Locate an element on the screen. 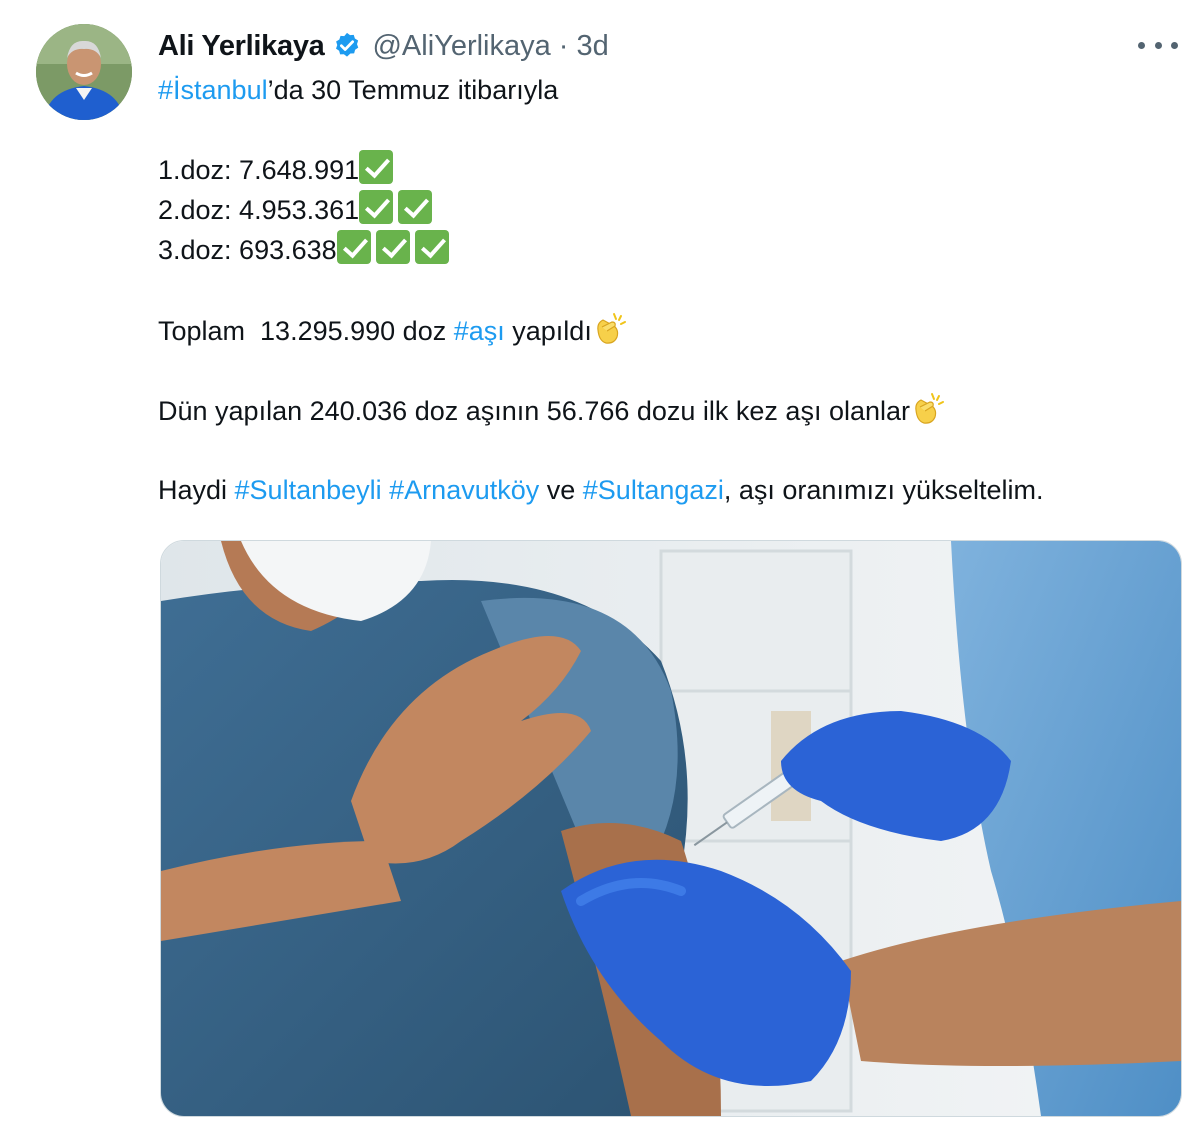 Image resolution: width=1200 pixels, height=1131 pixels. hashtag-sultanbeyli: #Sultanbeyli is located at coordinates (308, 490).